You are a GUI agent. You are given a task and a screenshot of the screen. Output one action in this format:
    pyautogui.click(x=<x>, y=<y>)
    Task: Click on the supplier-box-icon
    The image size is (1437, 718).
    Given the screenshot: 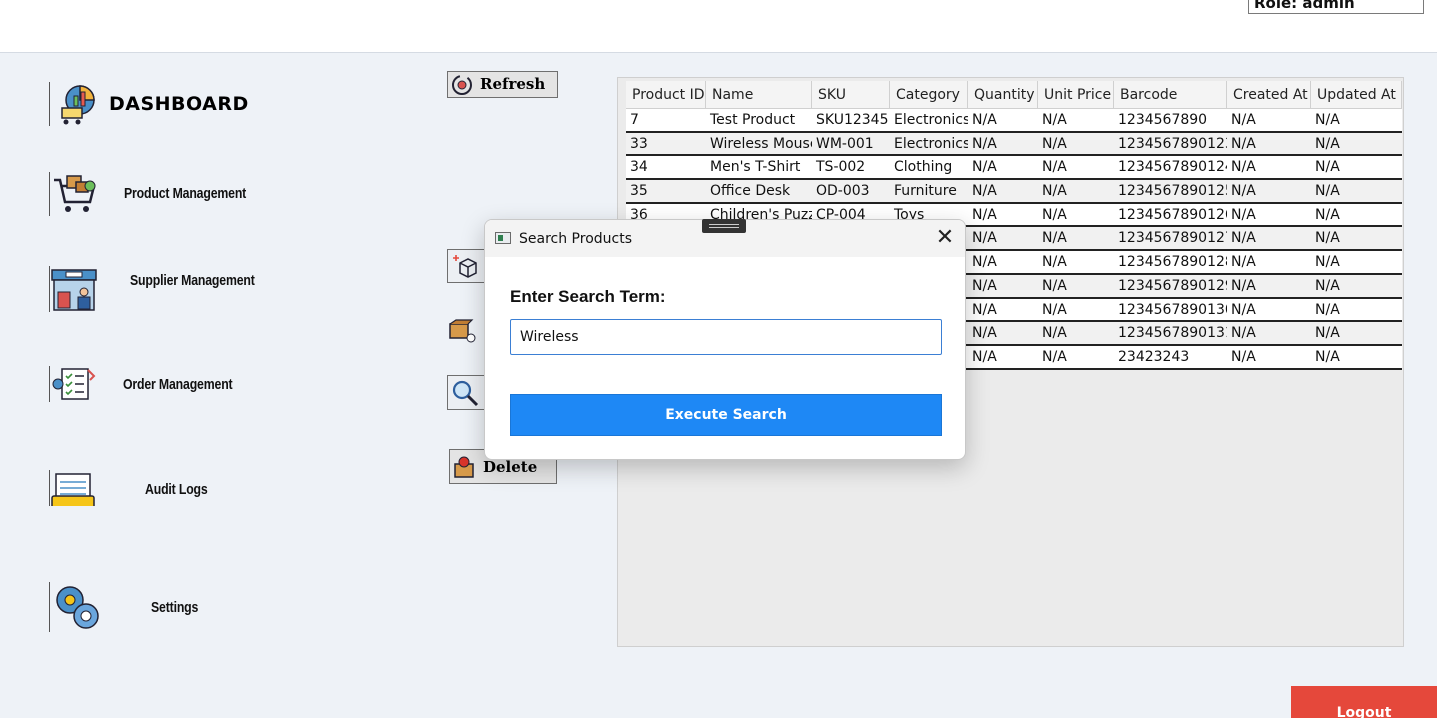 What is the action you would take?
    pyautogui.click(x=463, y=333)
    